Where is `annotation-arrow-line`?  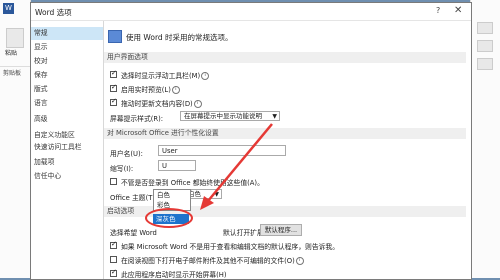 annotation-arrow-line is located at coordinates (240, 162).